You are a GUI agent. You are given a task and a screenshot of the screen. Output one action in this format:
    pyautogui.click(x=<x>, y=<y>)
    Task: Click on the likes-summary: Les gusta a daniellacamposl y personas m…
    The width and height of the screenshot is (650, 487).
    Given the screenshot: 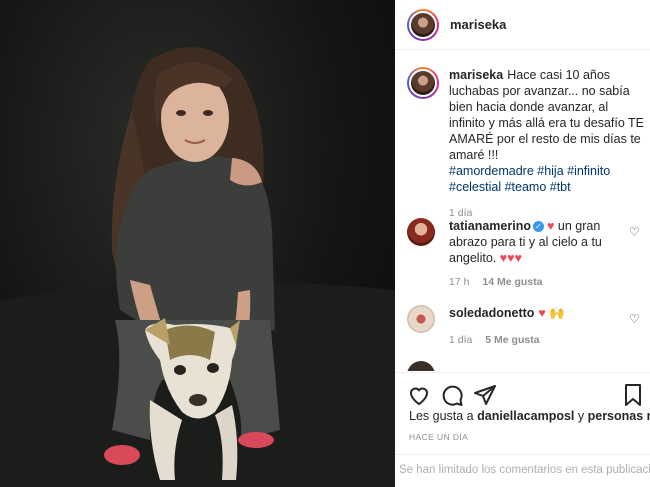 What is the action you would take?
    pyautogui.click(x=529, y=416)
    